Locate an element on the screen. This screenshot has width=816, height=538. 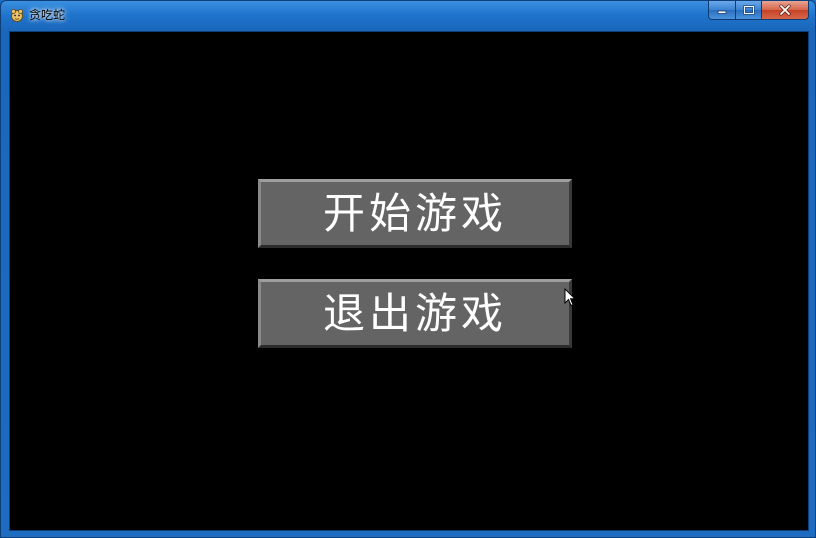
quit-game-button: 退出游戏 is located at coordinates (415, 313).